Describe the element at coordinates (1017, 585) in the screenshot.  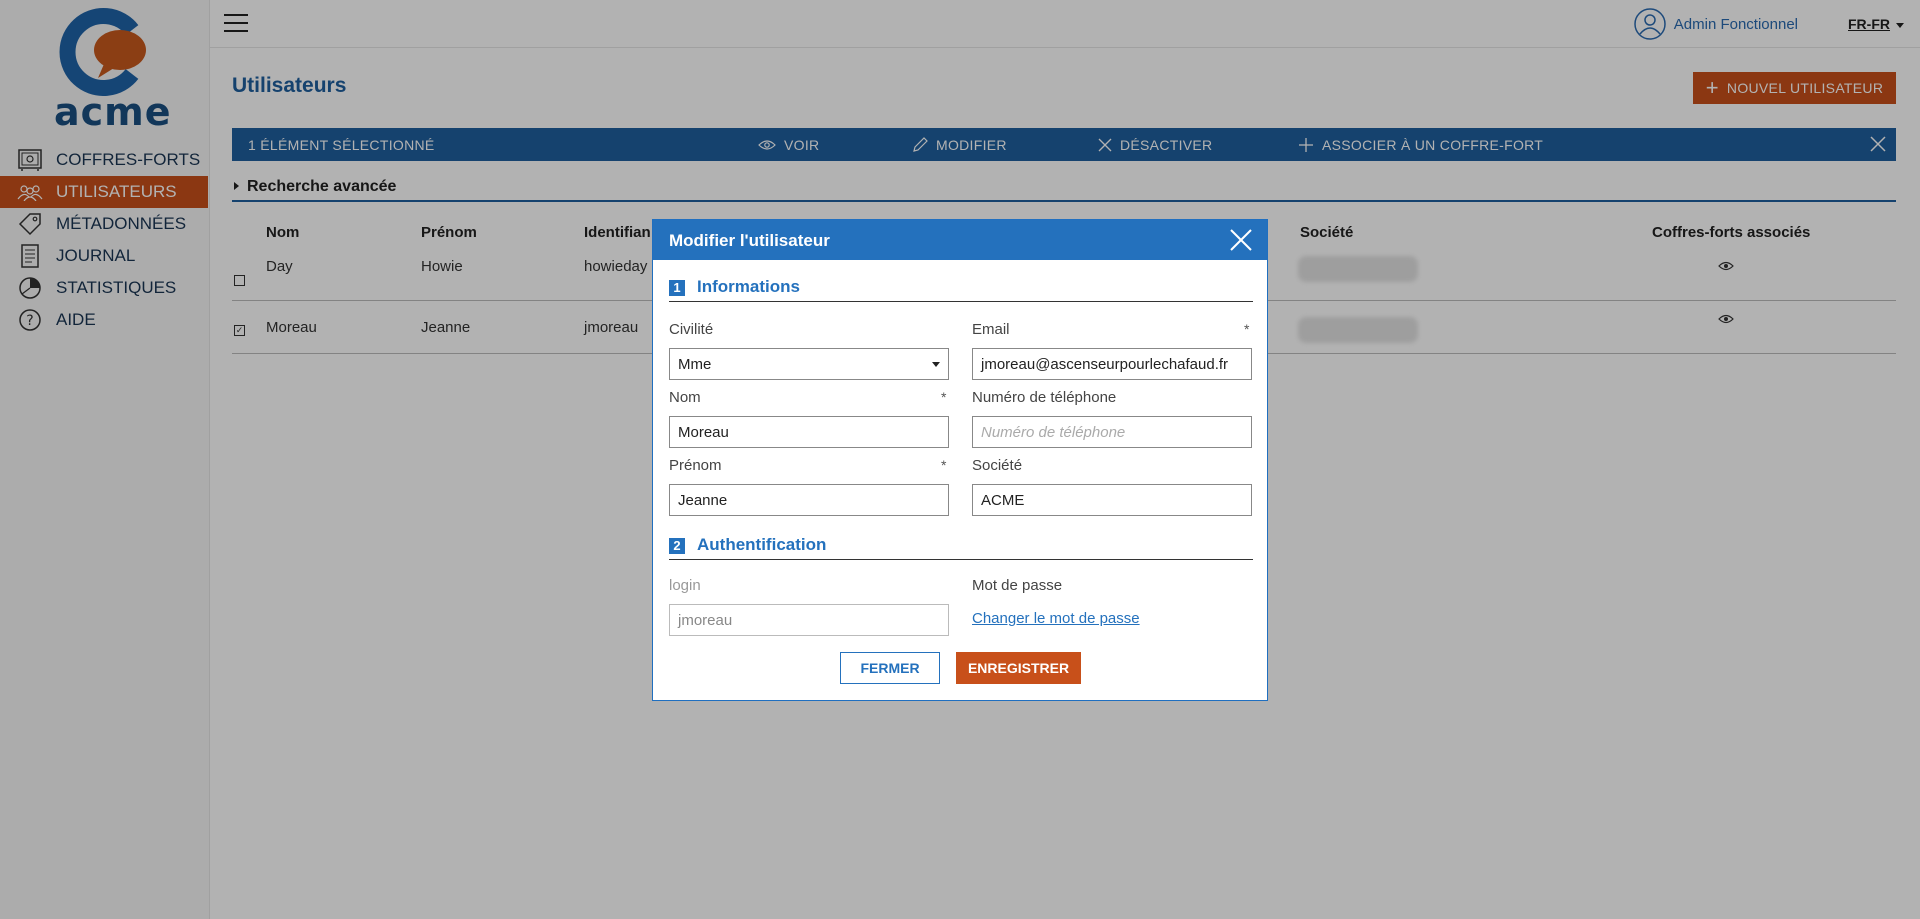
I see `password-label: Mot de passe` at that location.